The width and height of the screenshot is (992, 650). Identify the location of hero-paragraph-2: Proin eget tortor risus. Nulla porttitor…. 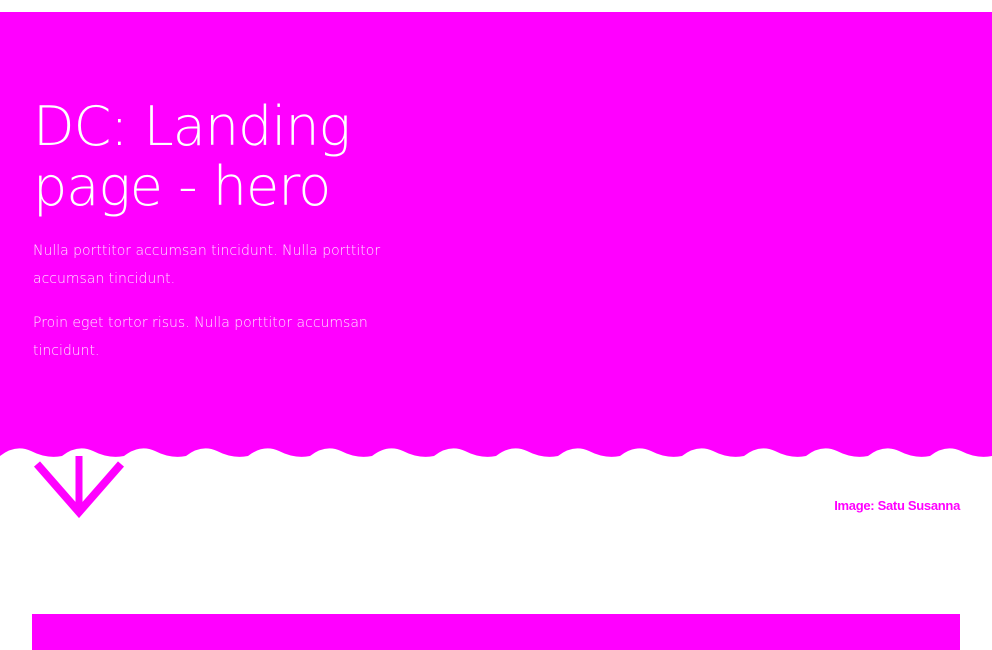
(200, 337).